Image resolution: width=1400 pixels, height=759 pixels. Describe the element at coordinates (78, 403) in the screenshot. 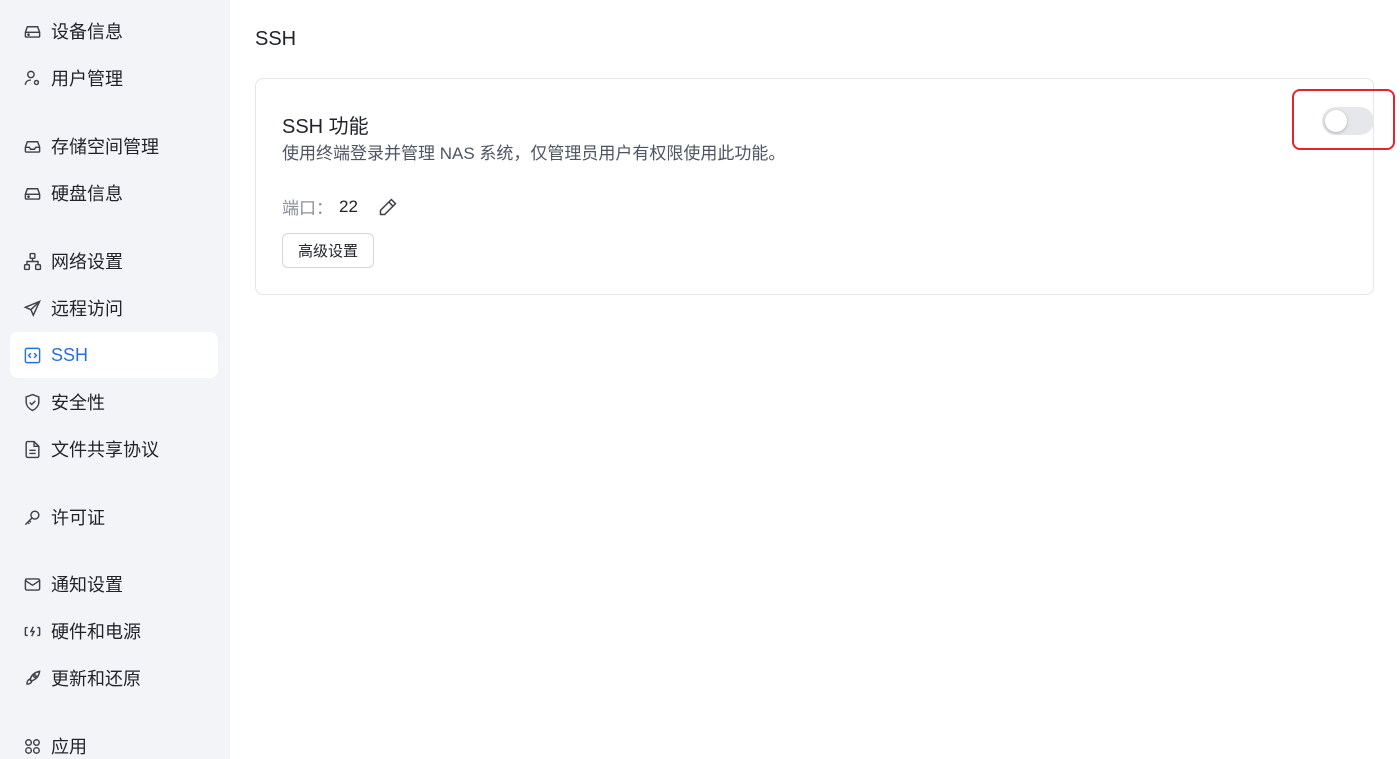

I see `sidebar-item-label: 安全性` at that location.